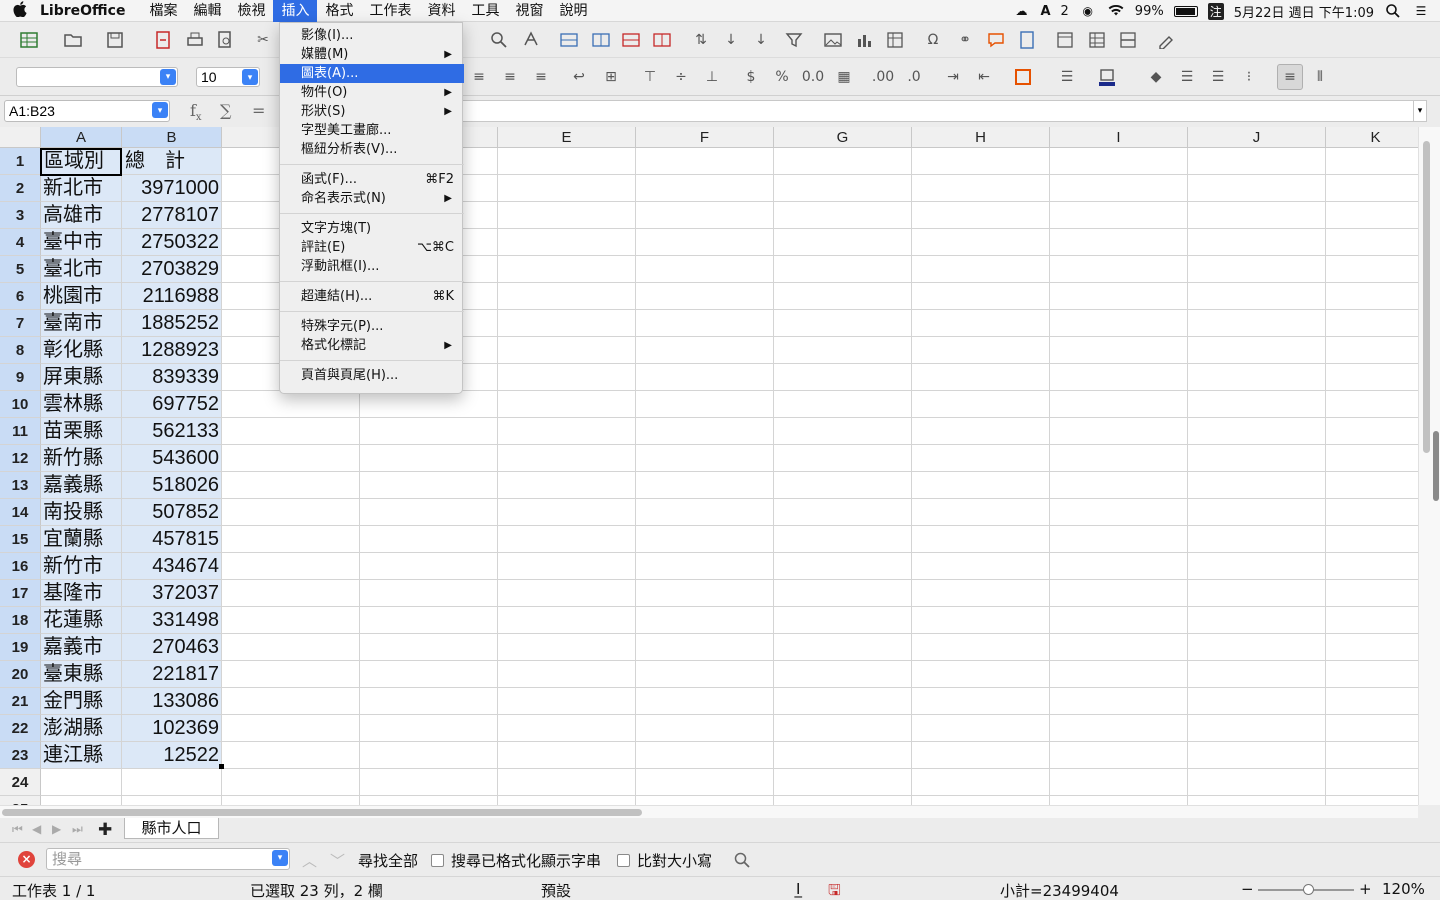  I want to click on row-header: 7, so click(20, 323).